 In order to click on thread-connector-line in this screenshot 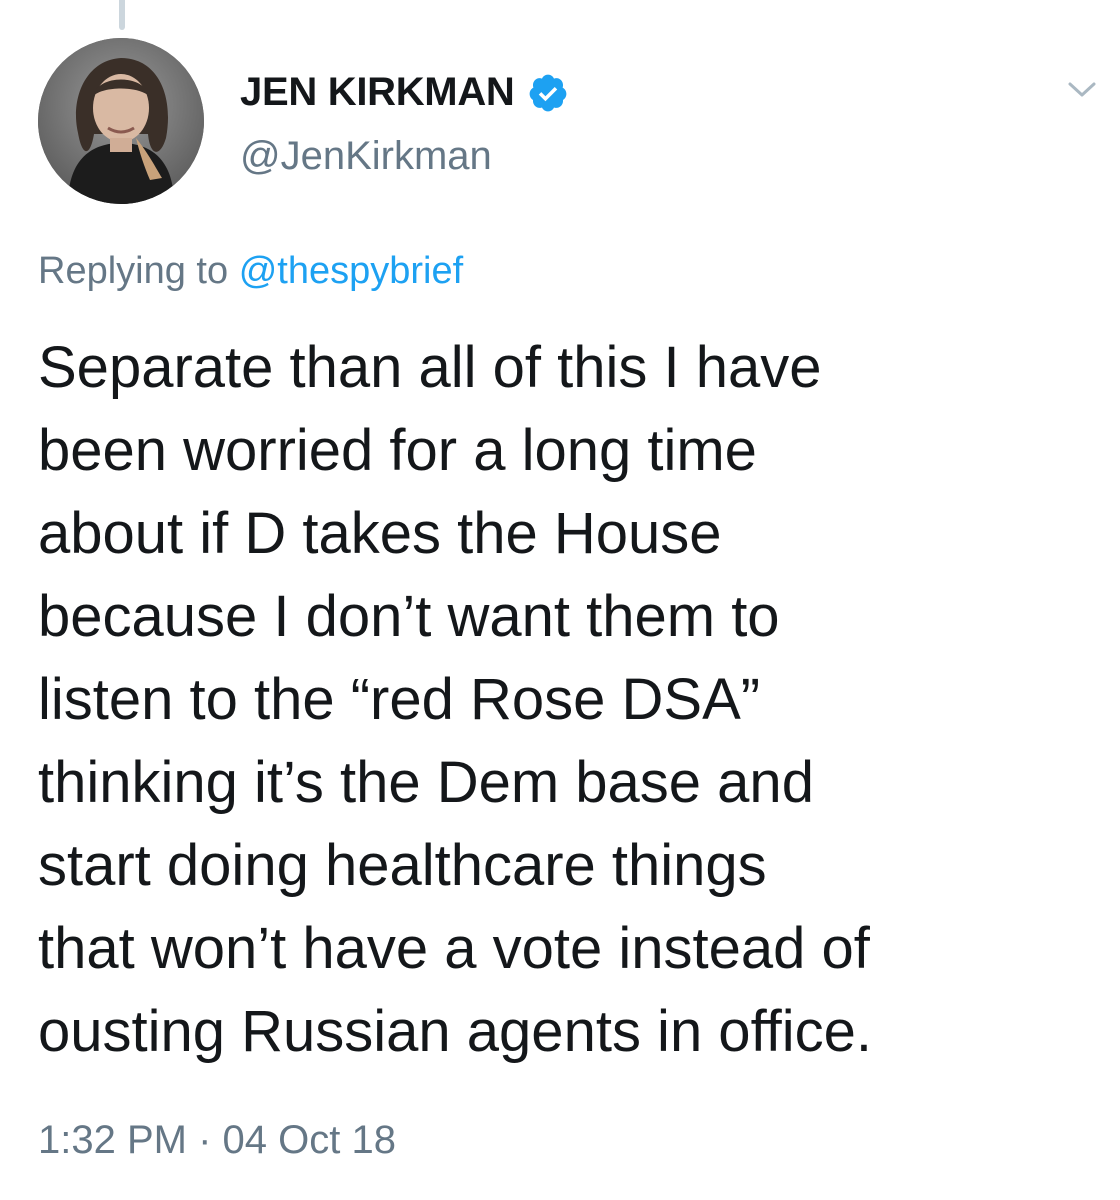, I will do `click(122, 15)`.